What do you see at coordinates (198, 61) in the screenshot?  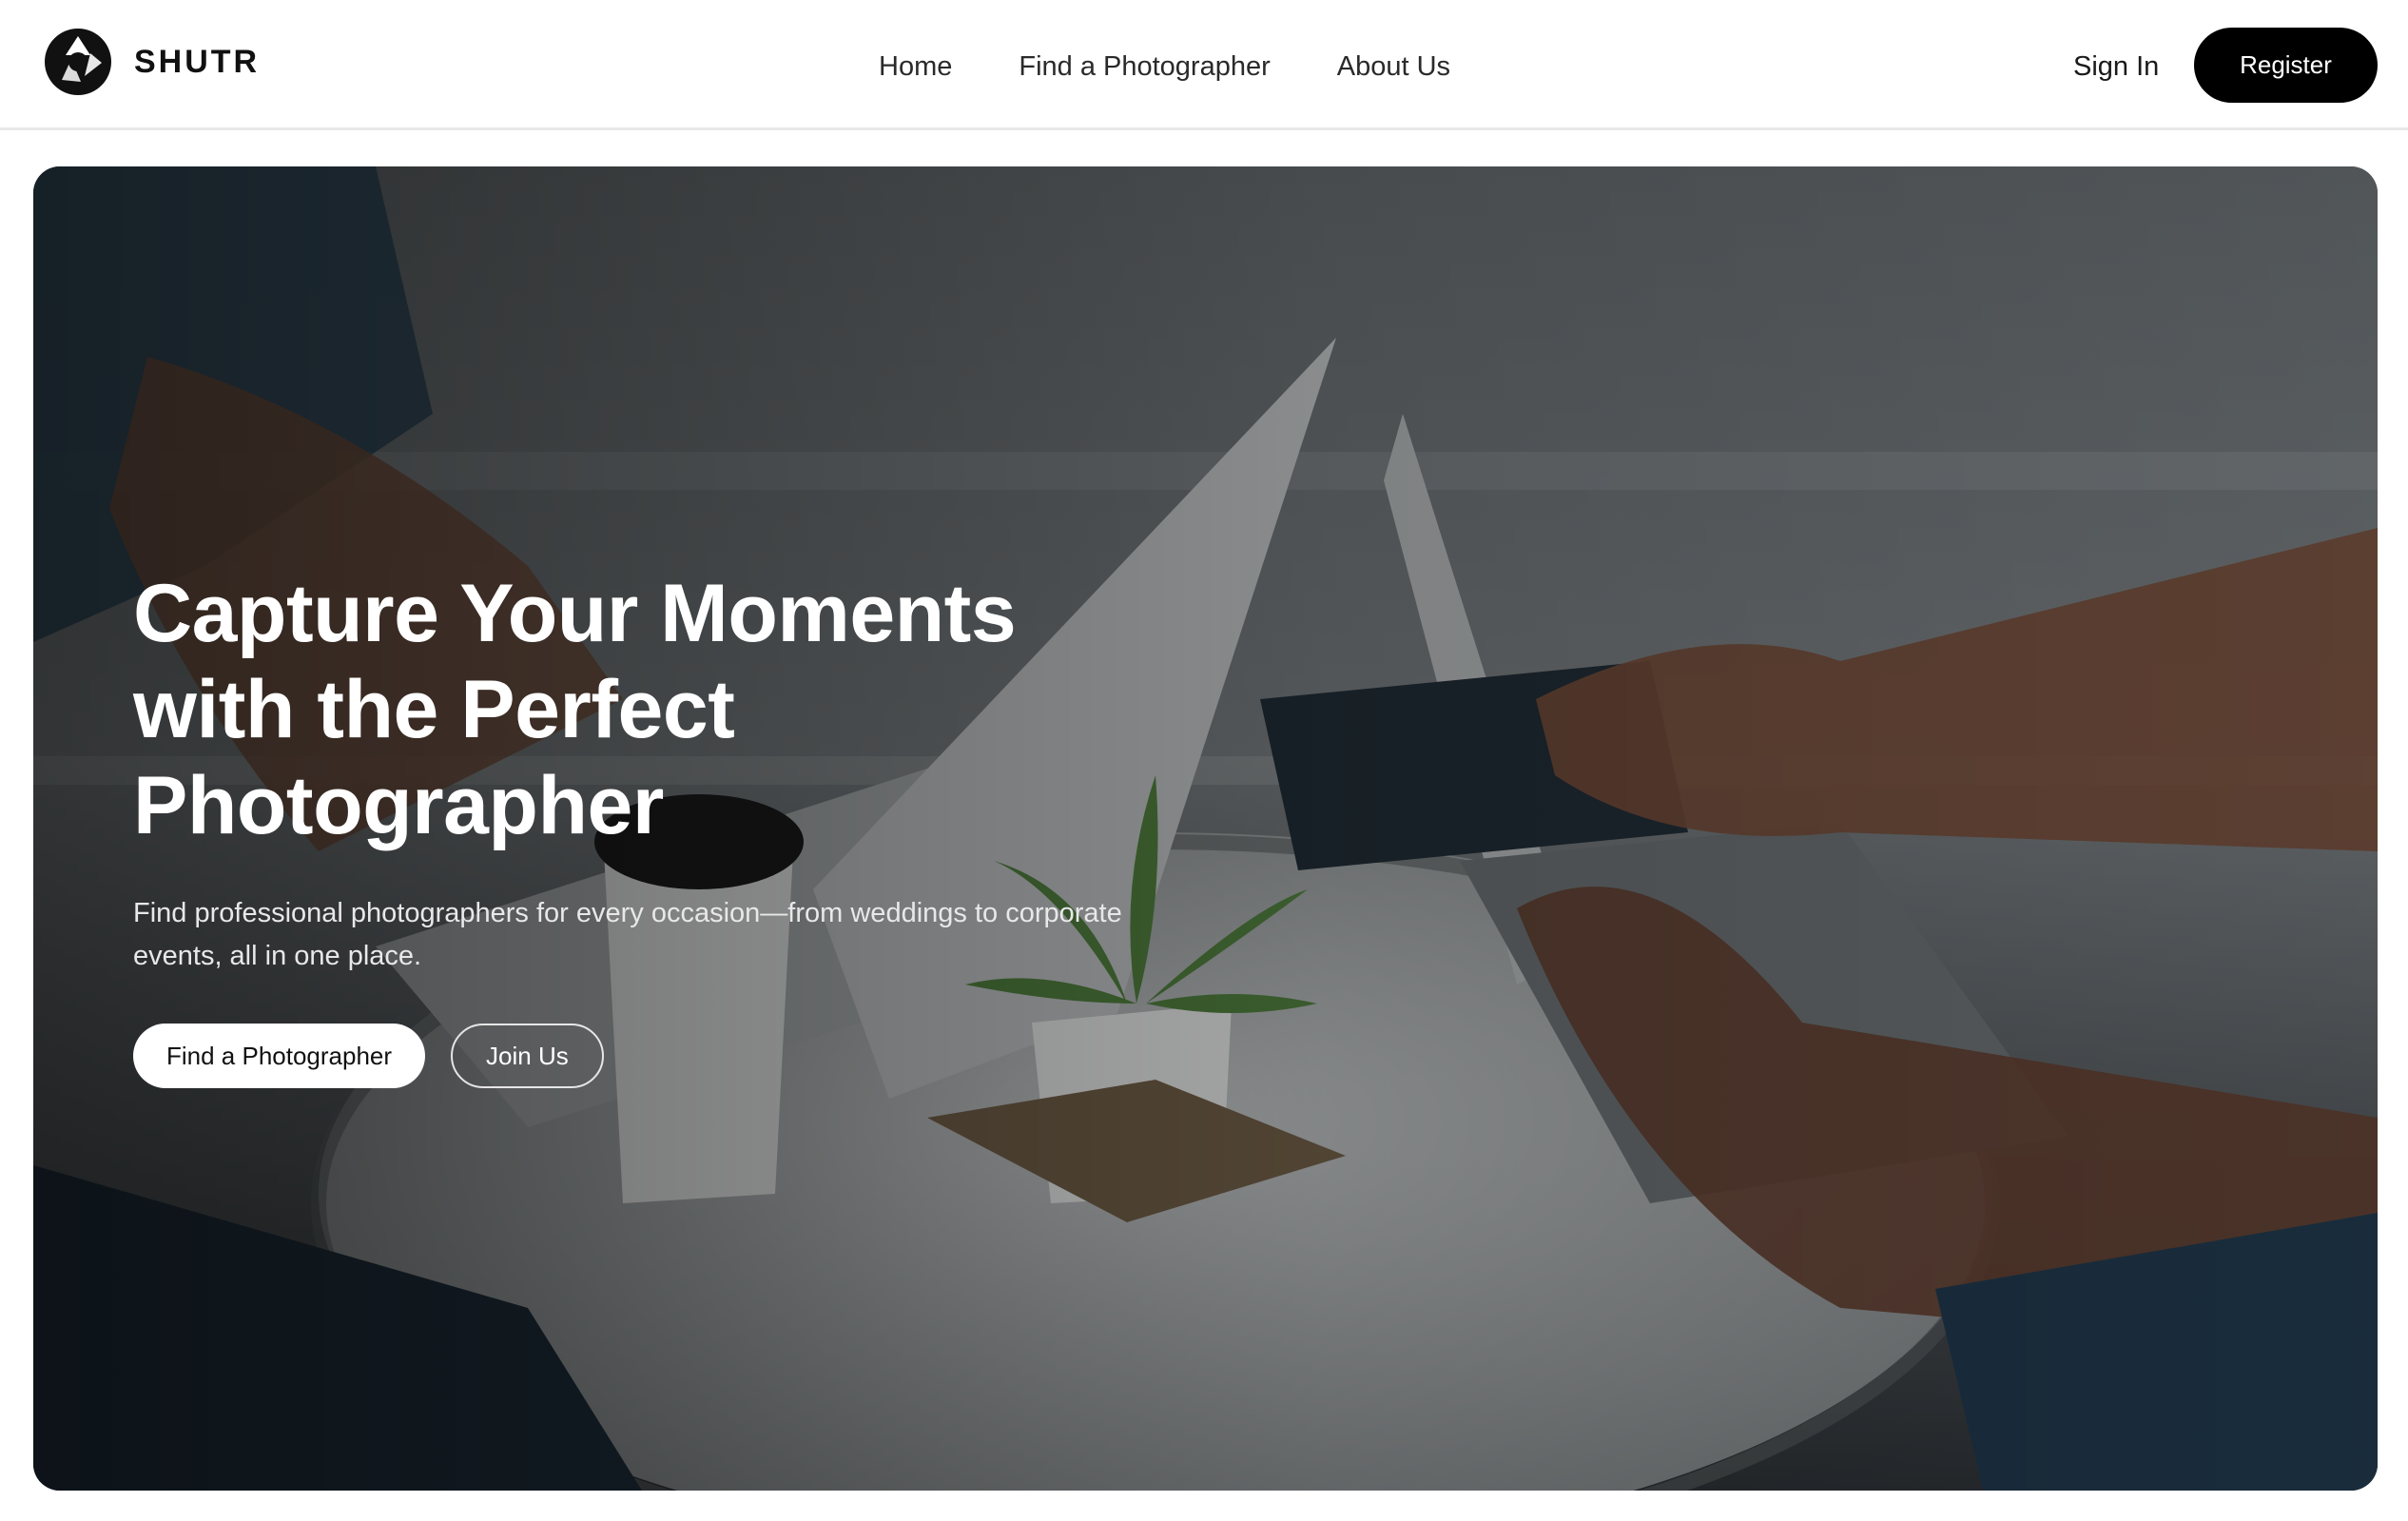 I see `brand-name: SHUTR` at bounding box center [198, 61].